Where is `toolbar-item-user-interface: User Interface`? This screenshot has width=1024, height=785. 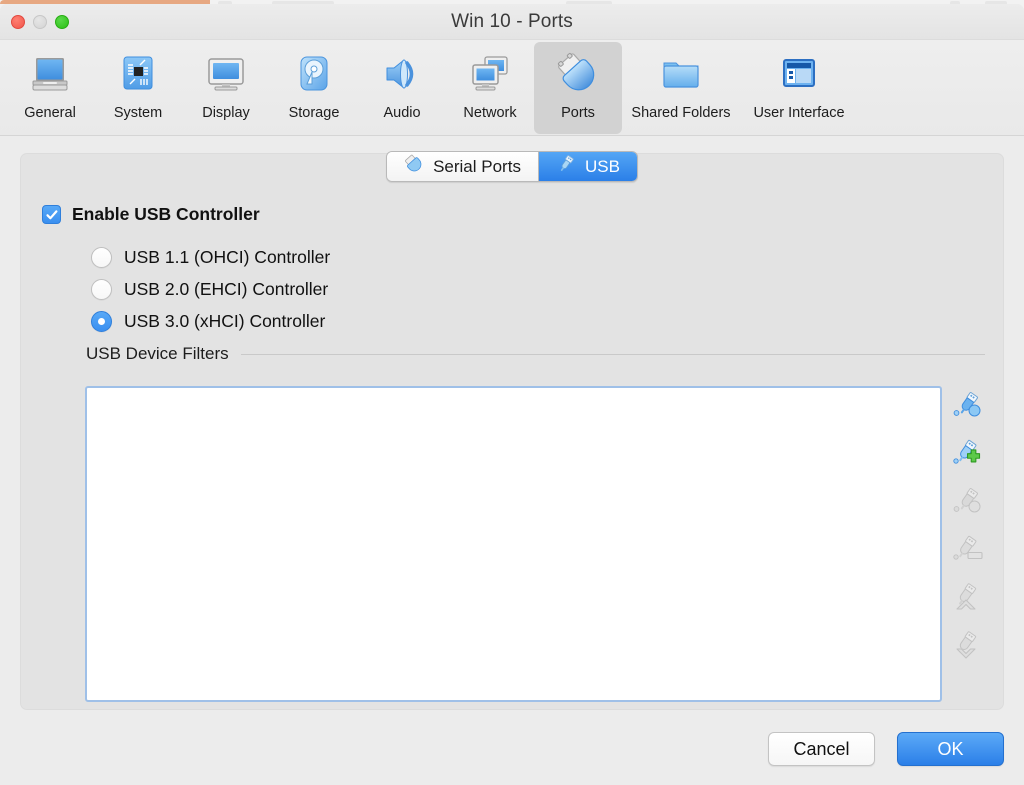
toolbar-item-user-interface: User Interface is located at coordinates (799, 88).